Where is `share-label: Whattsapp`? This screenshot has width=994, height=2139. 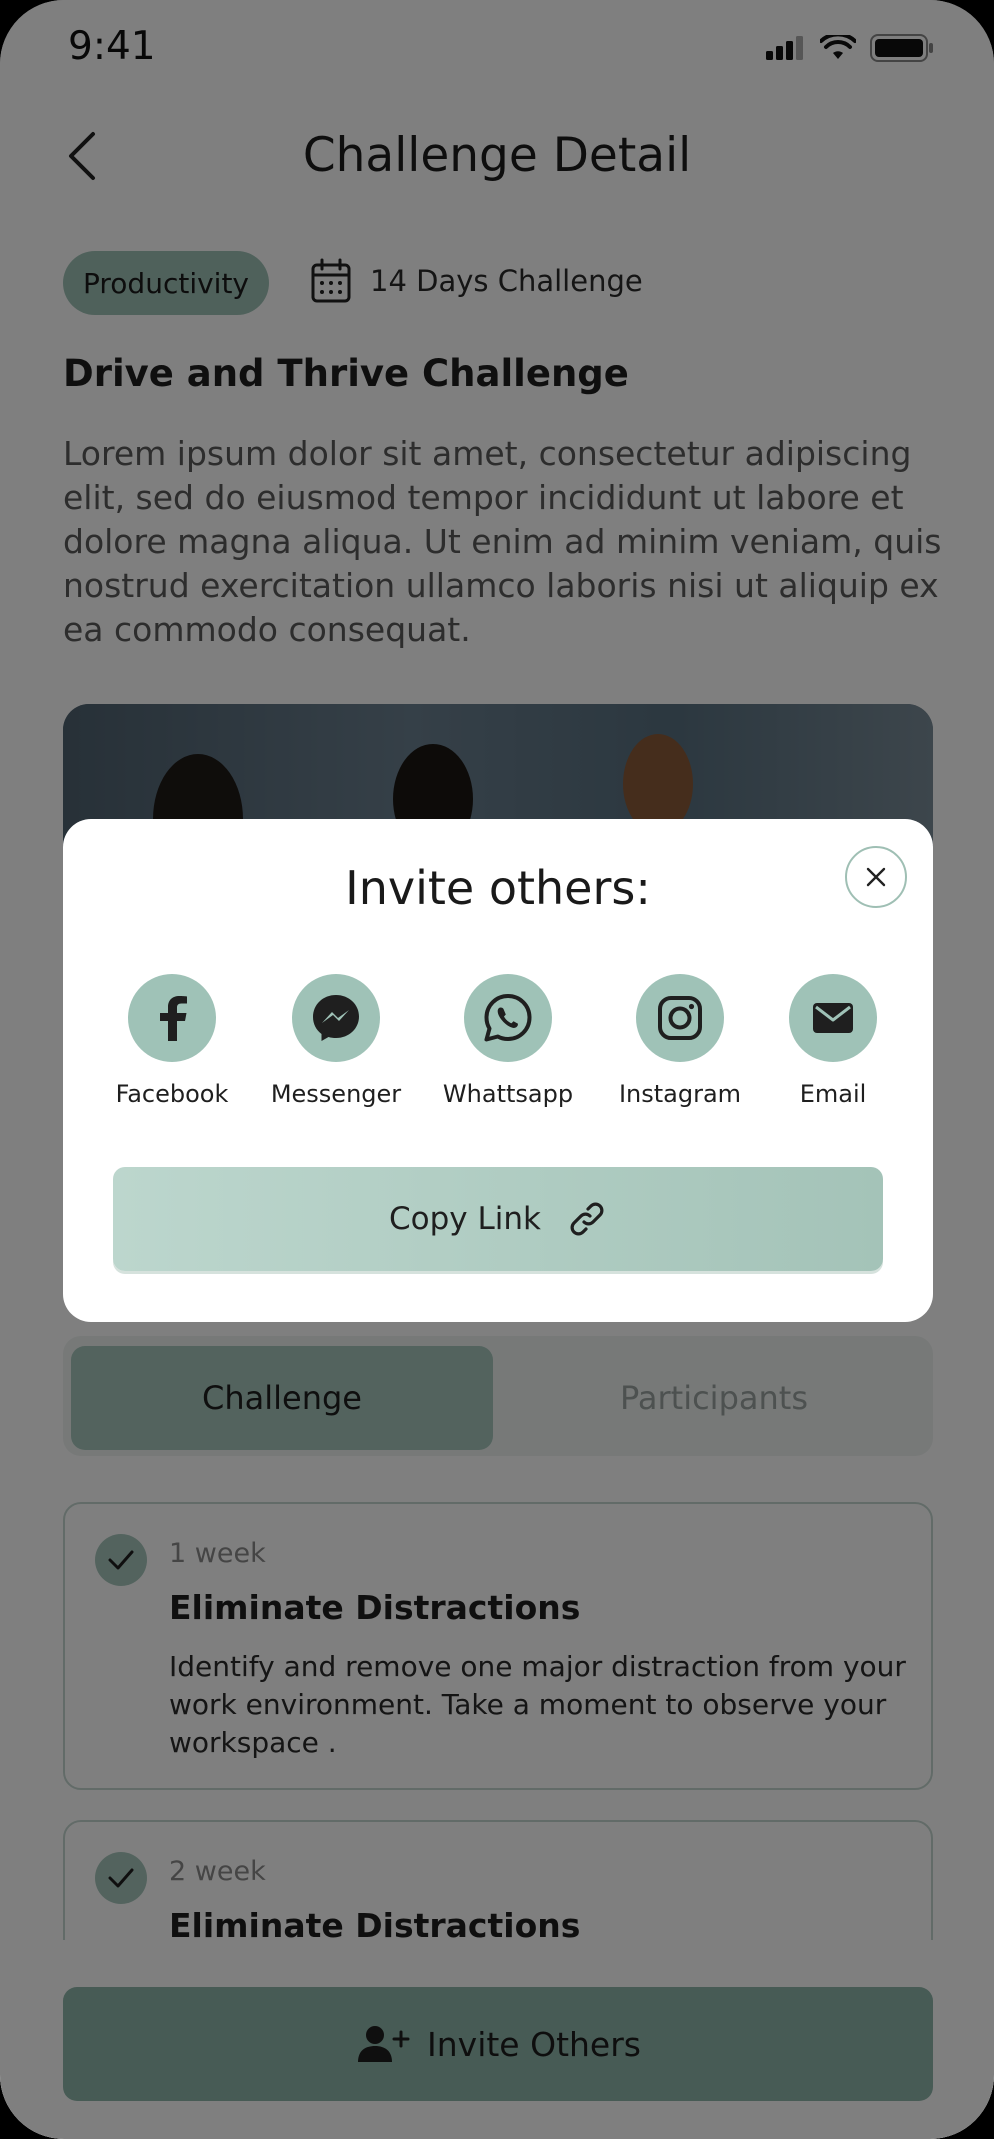
share-label: Whattsapp is located at coordinates (508, 1094).